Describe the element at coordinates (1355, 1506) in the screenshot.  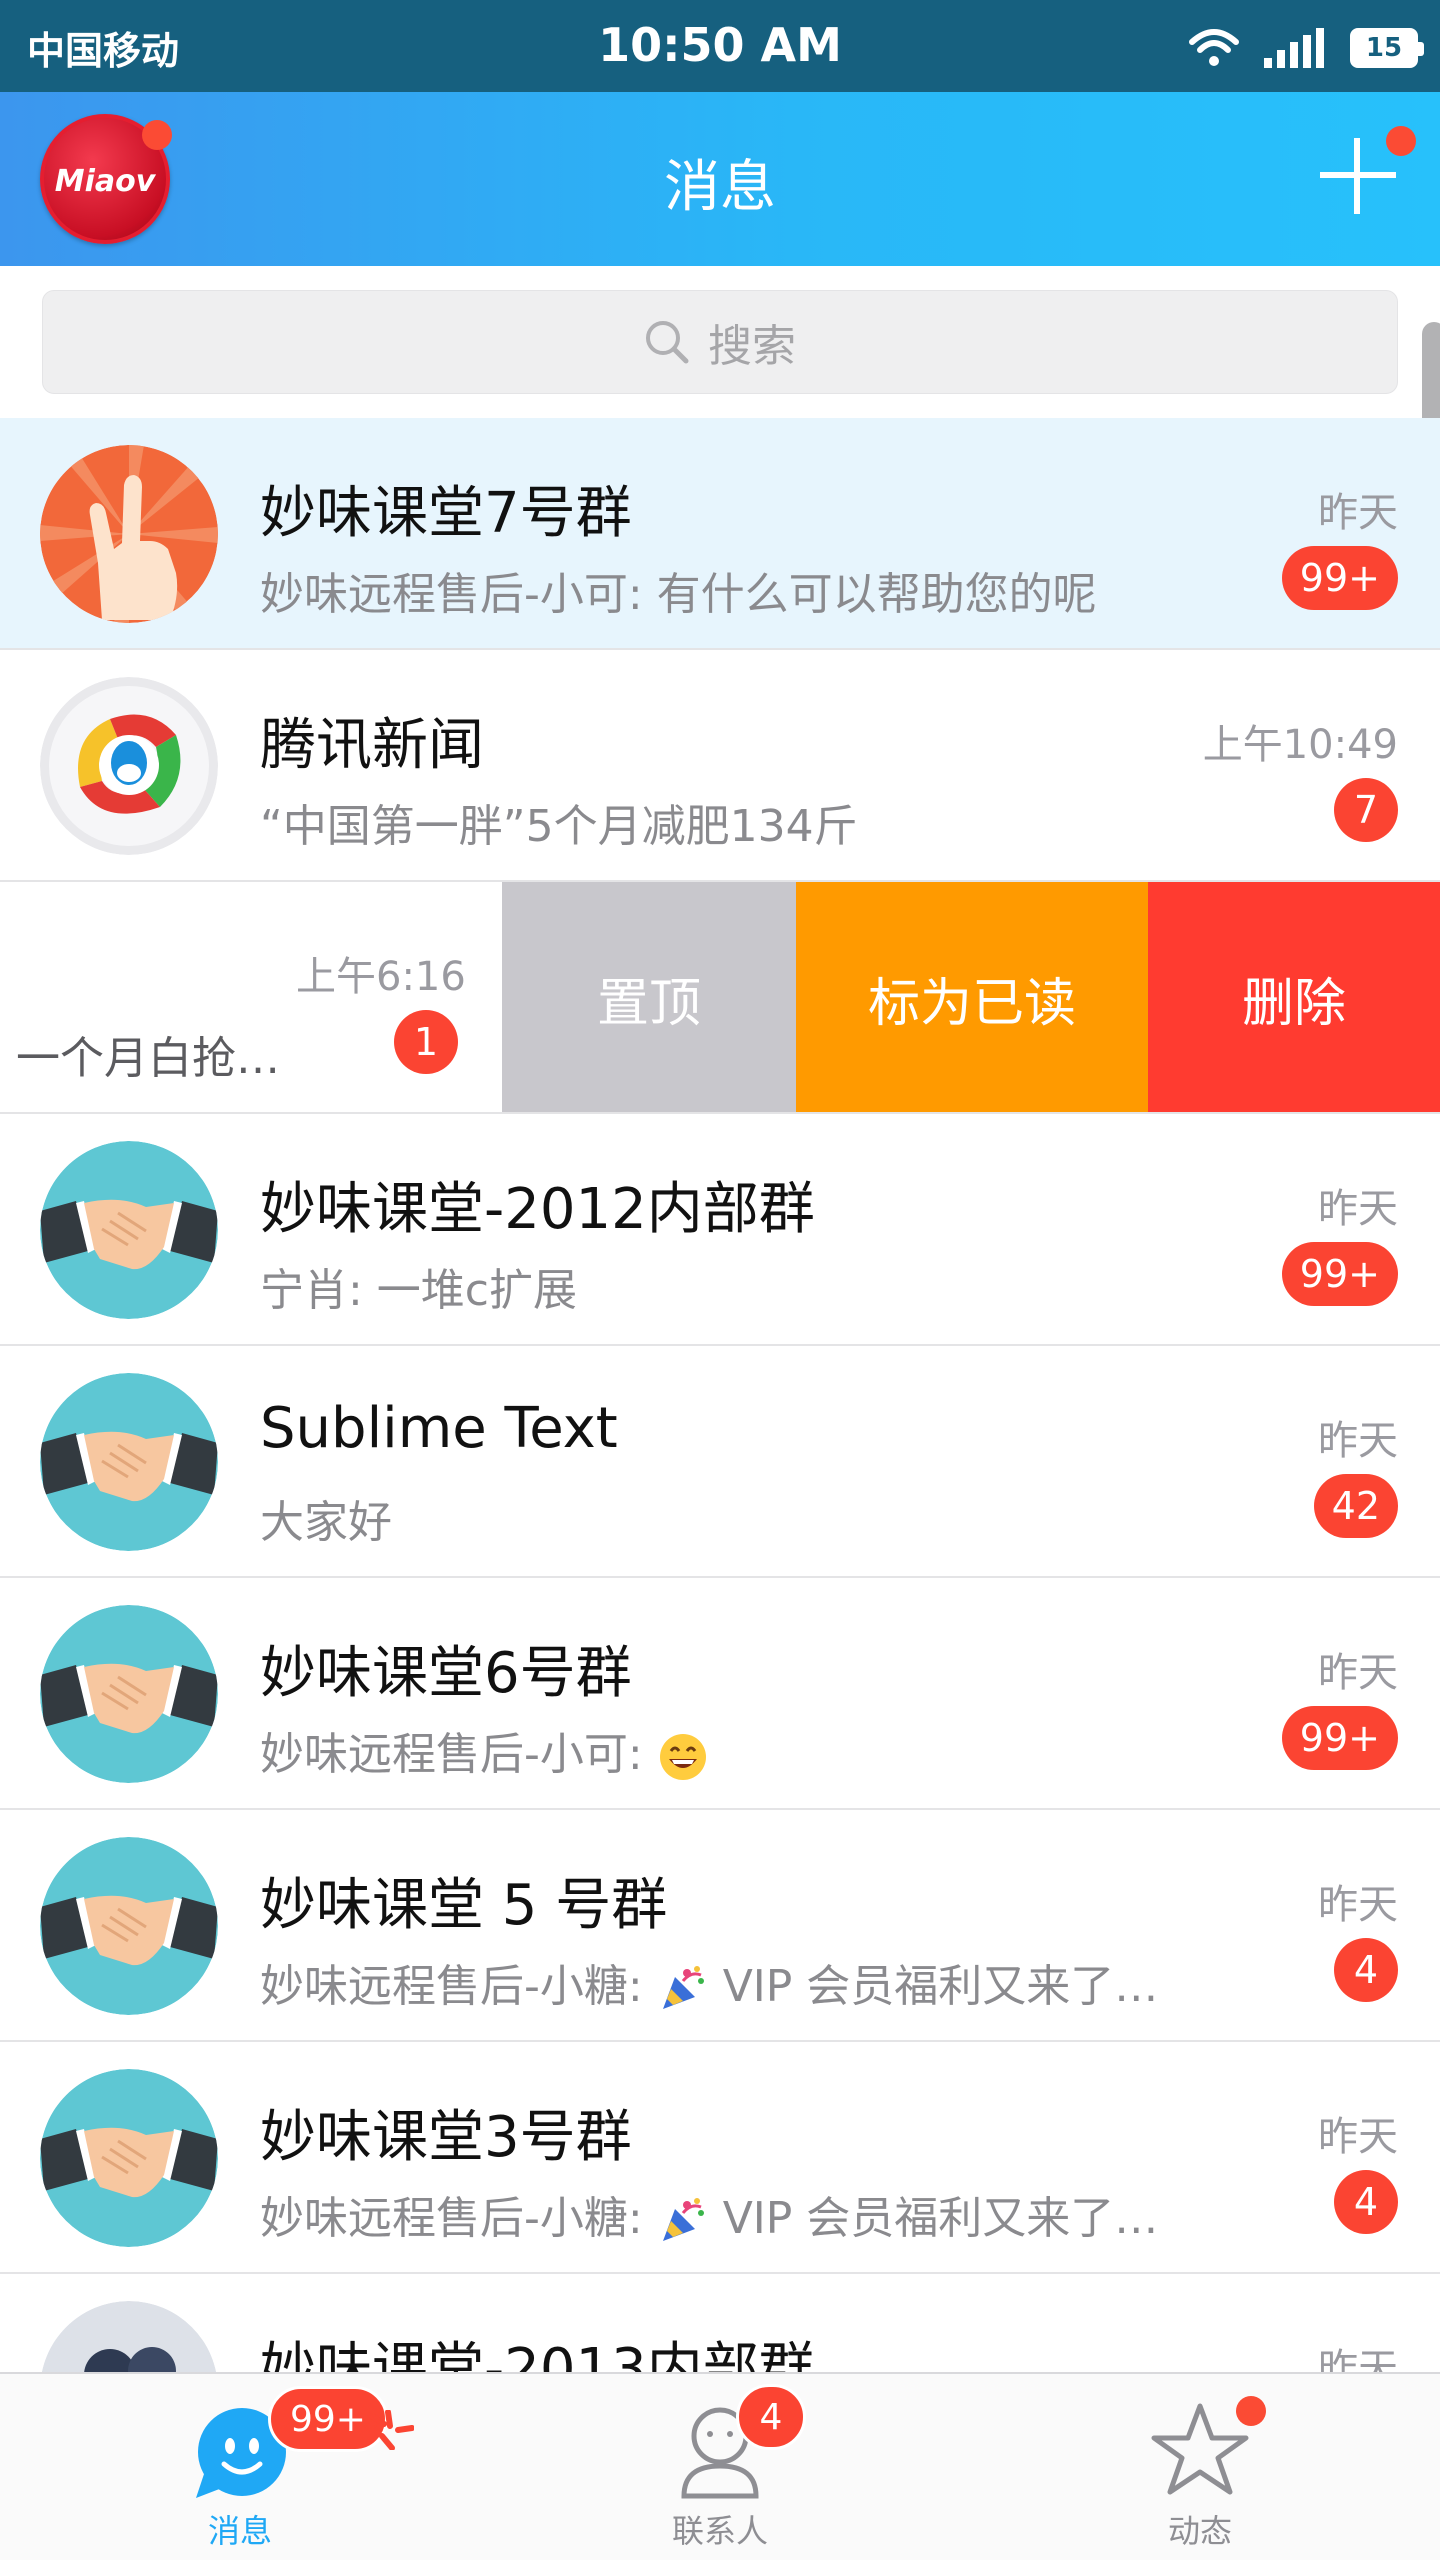
I see `unread-badge: 42` at that location.